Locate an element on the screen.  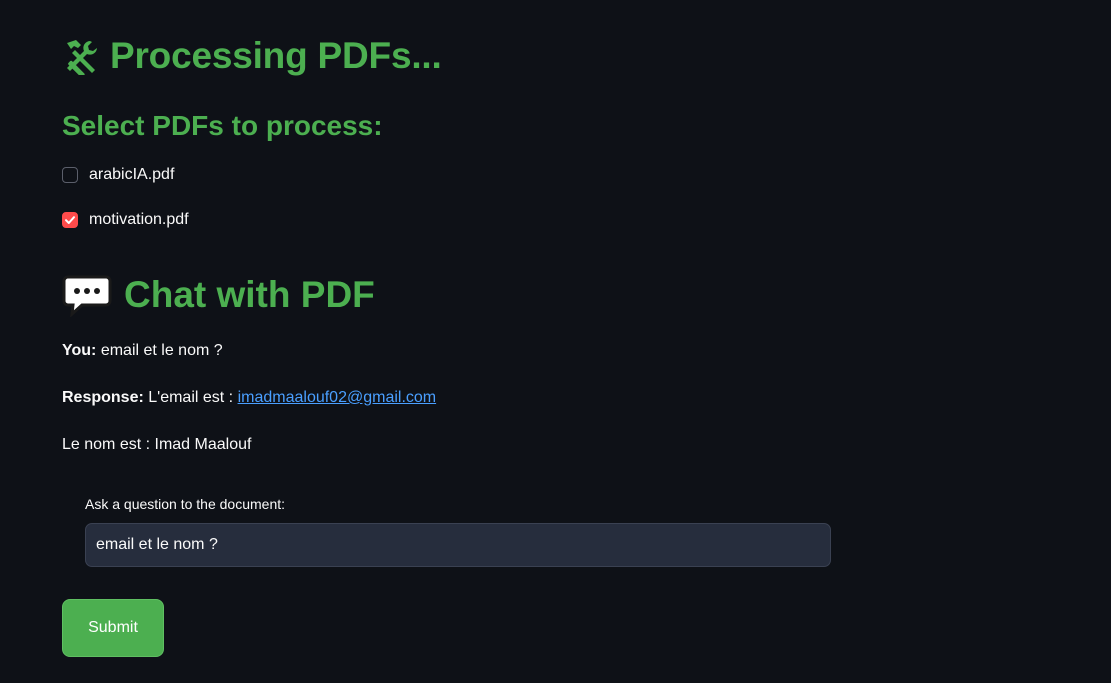
email-link: imadmaalouf02@gmail.com is located at coordinates (337, 397).